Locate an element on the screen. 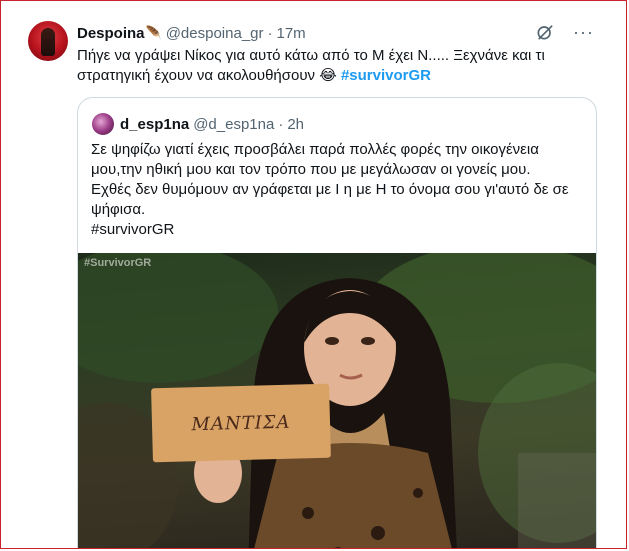 This screenshot has height=551, width=629. quoted-tweet-time: 2h is located at coordinates (295, 124).